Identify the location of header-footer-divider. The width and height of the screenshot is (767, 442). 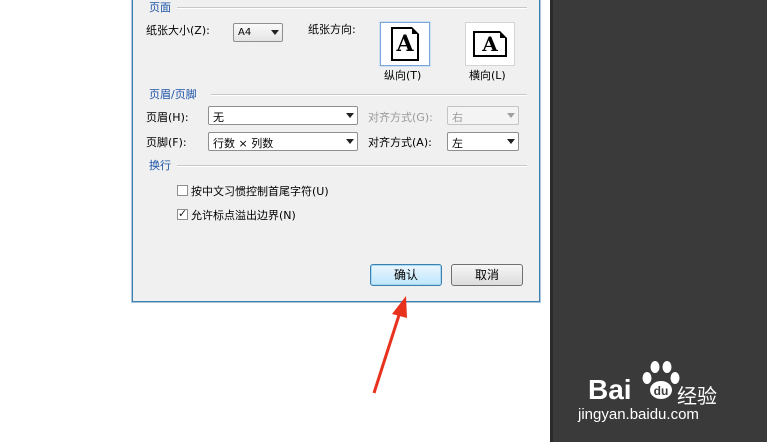
(369, 95).